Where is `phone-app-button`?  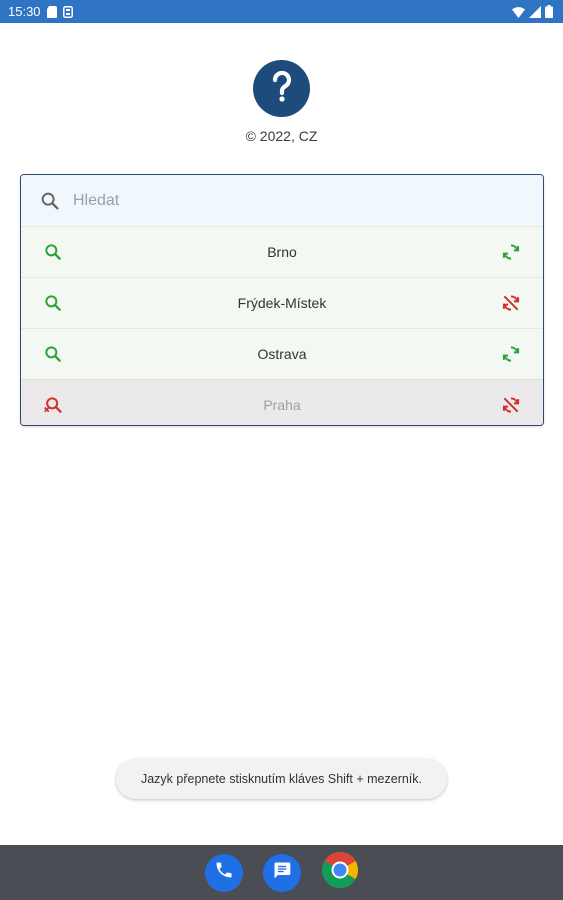
phone-app-button is located at coordinates (223, 872).